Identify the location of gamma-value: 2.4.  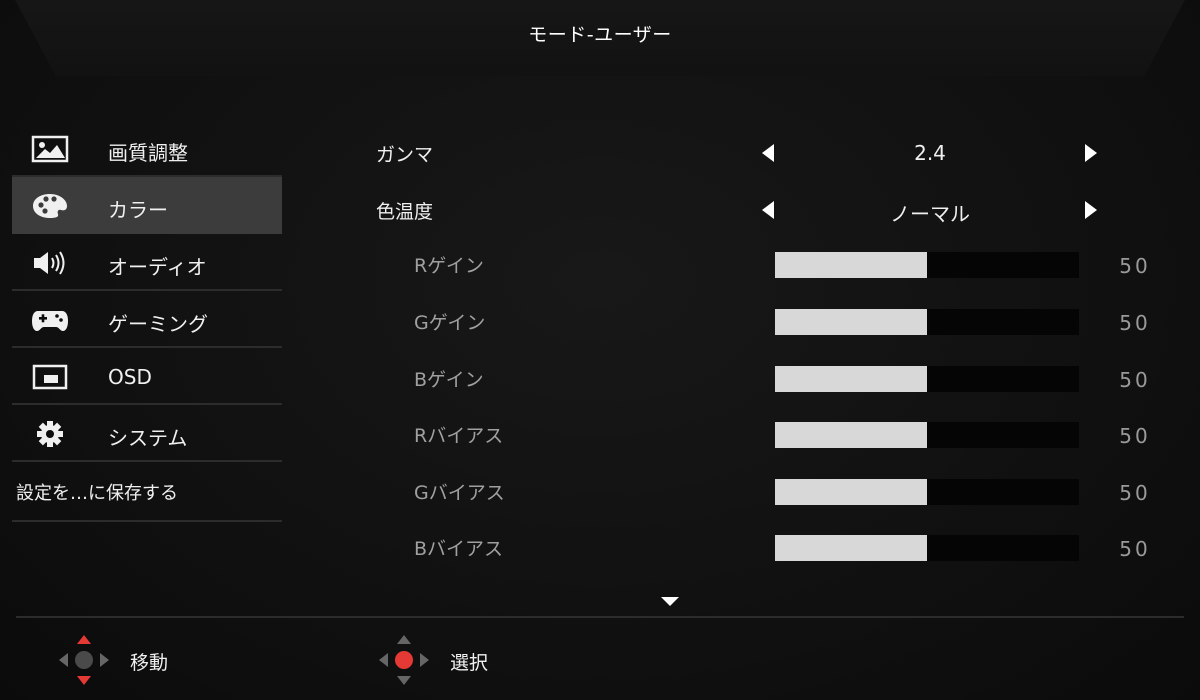
(930, 153).